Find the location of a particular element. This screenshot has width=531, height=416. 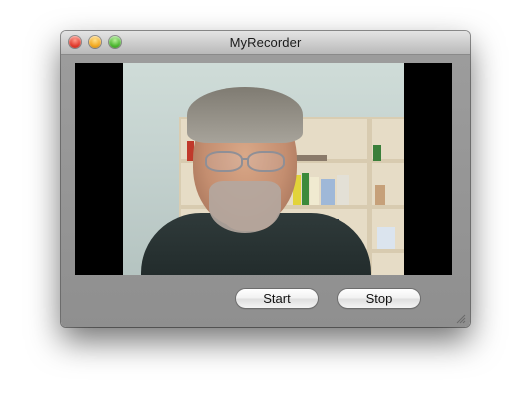

person-beard is located at coordinates (245, 207).